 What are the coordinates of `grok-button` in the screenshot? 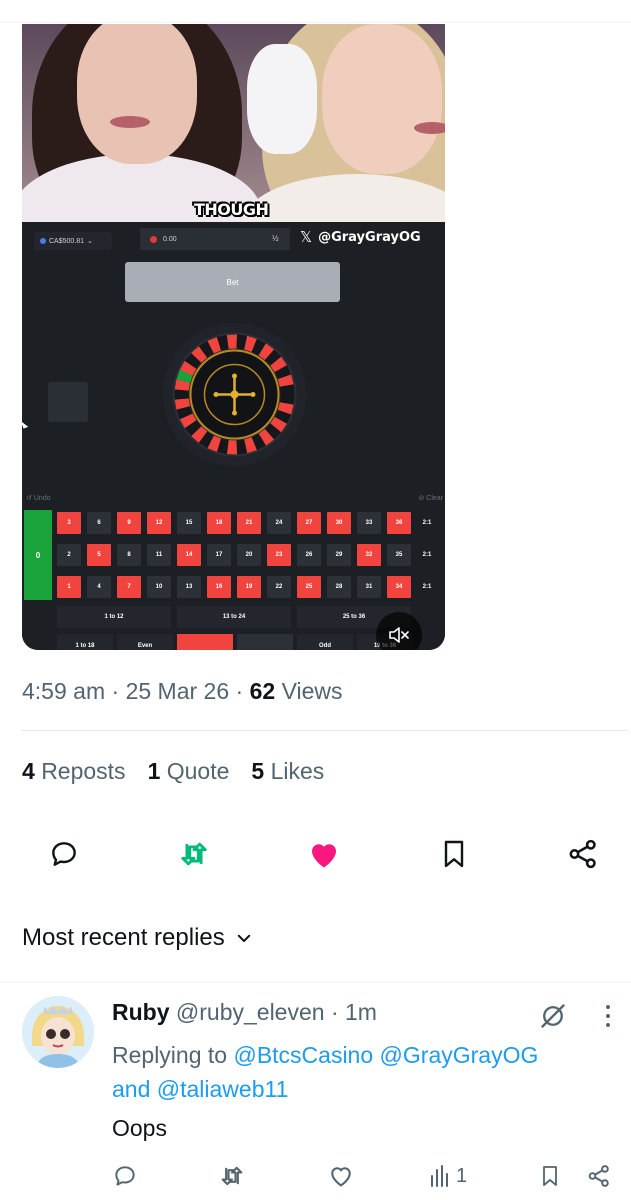 It's located at (553, 1016).